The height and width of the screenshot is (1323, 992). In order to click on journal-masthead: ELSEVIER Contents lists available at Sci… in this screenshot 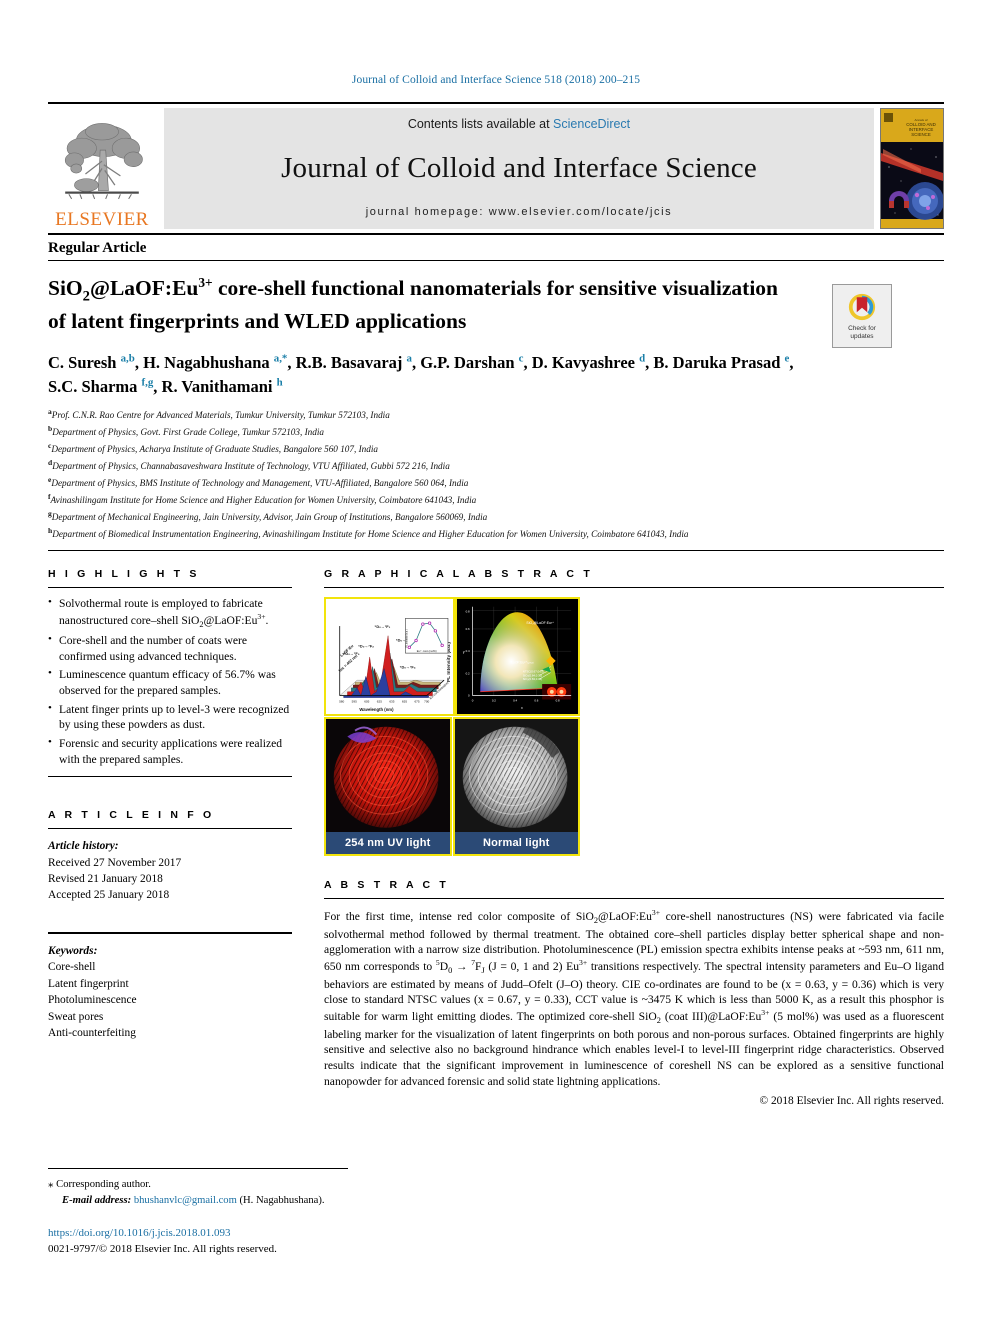, I will do `click(496, 168)`.